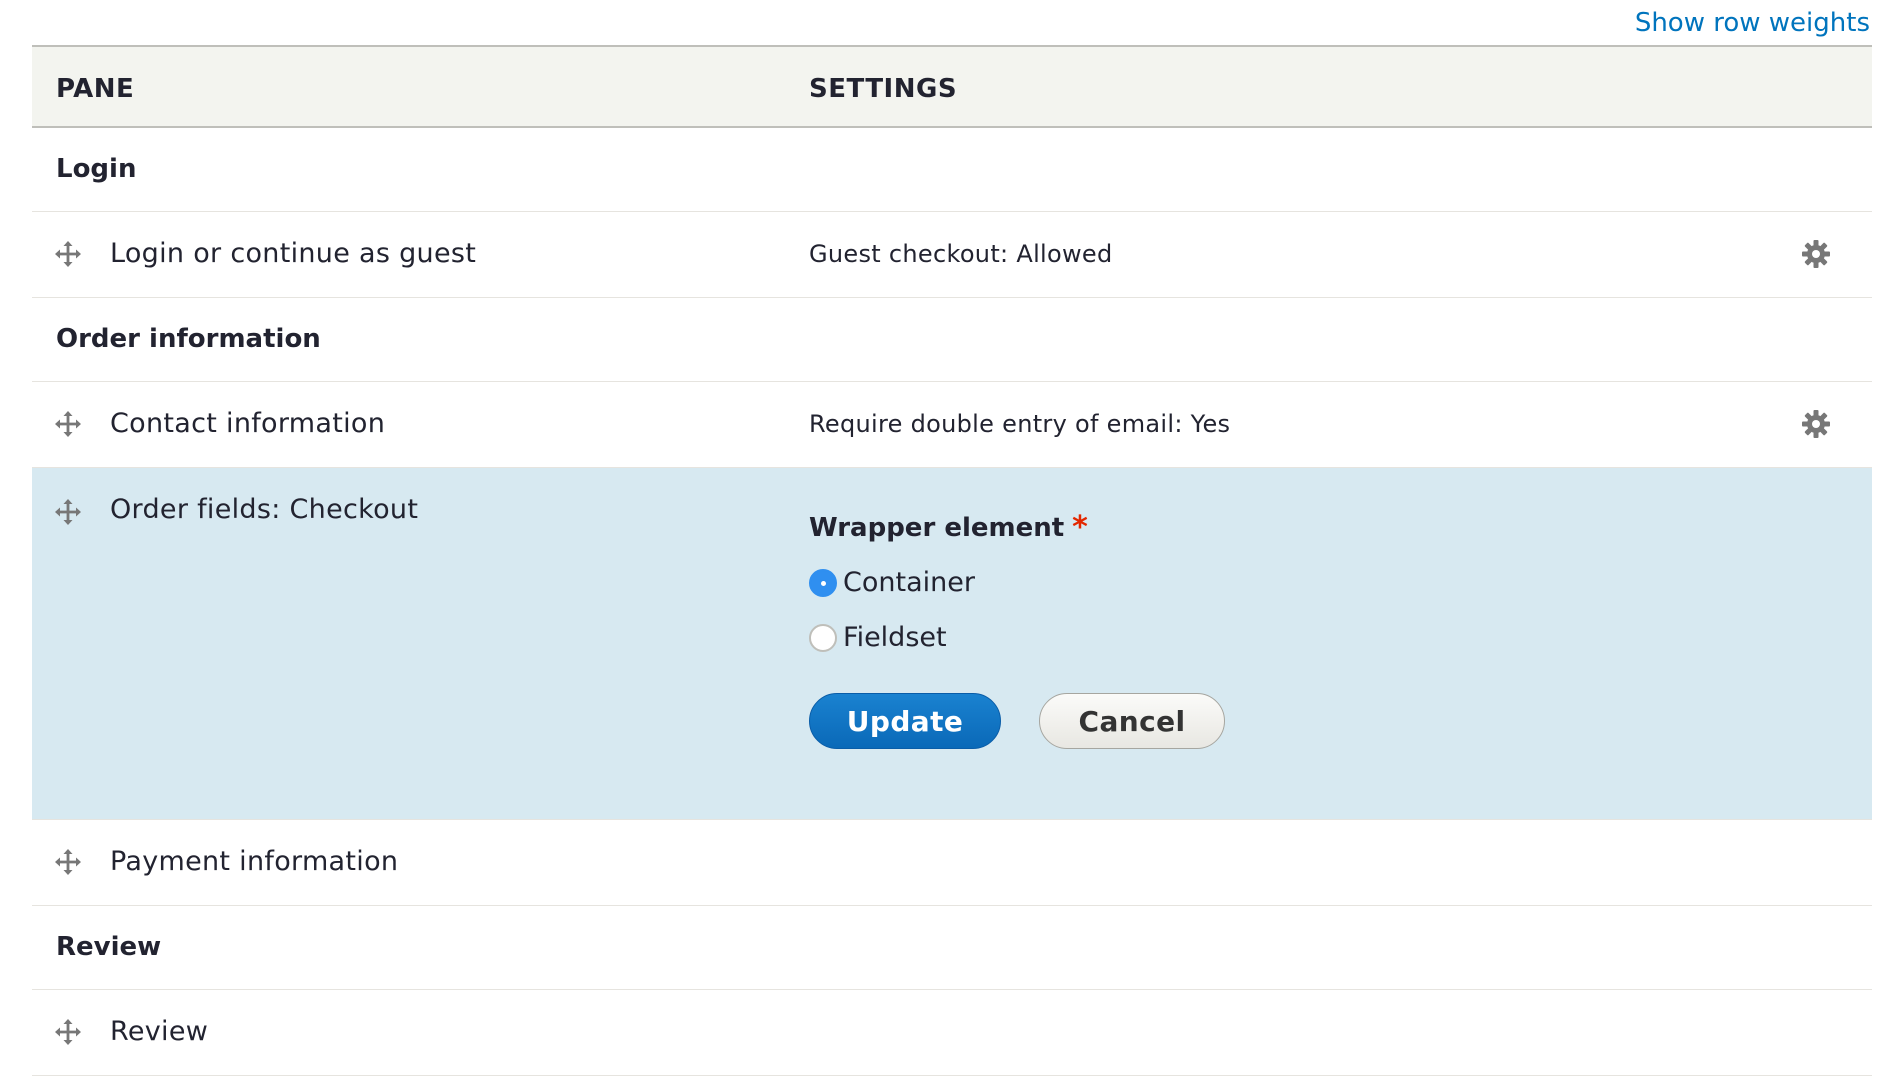  Describe the element at coordinates (1132, 721) in the screenshot. I see `cancel-button: Cancel` at that location.